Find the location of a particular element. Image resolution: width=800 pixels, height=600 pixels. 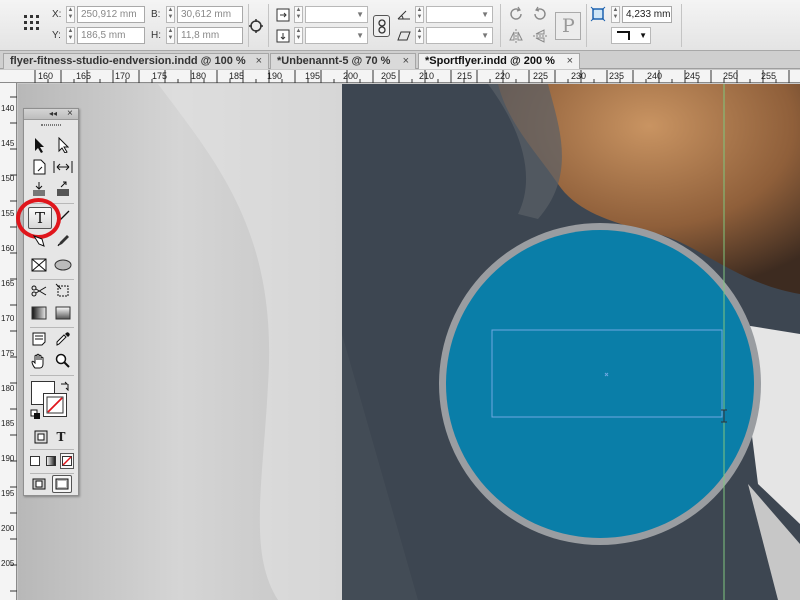

zoom-tool is located at coordinates (63, 361).